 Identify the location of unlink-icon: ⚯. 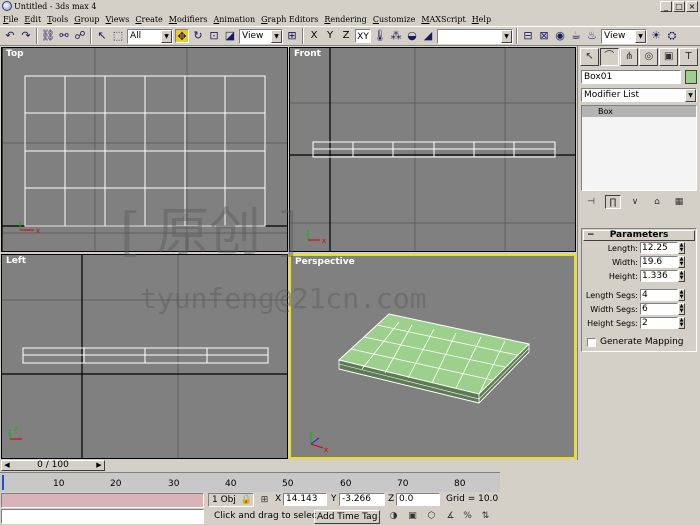
(64, 36).